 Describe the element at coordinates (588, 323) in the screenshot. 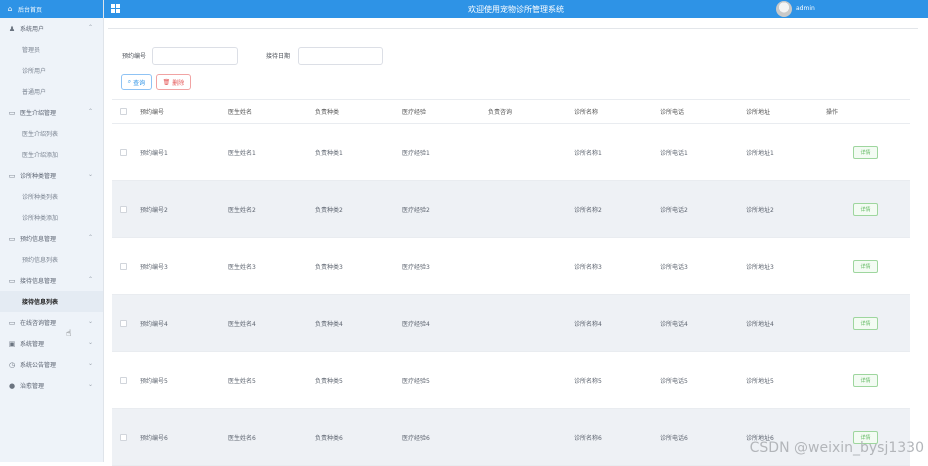

I see `table-cell: 诊所名称4` at that location.